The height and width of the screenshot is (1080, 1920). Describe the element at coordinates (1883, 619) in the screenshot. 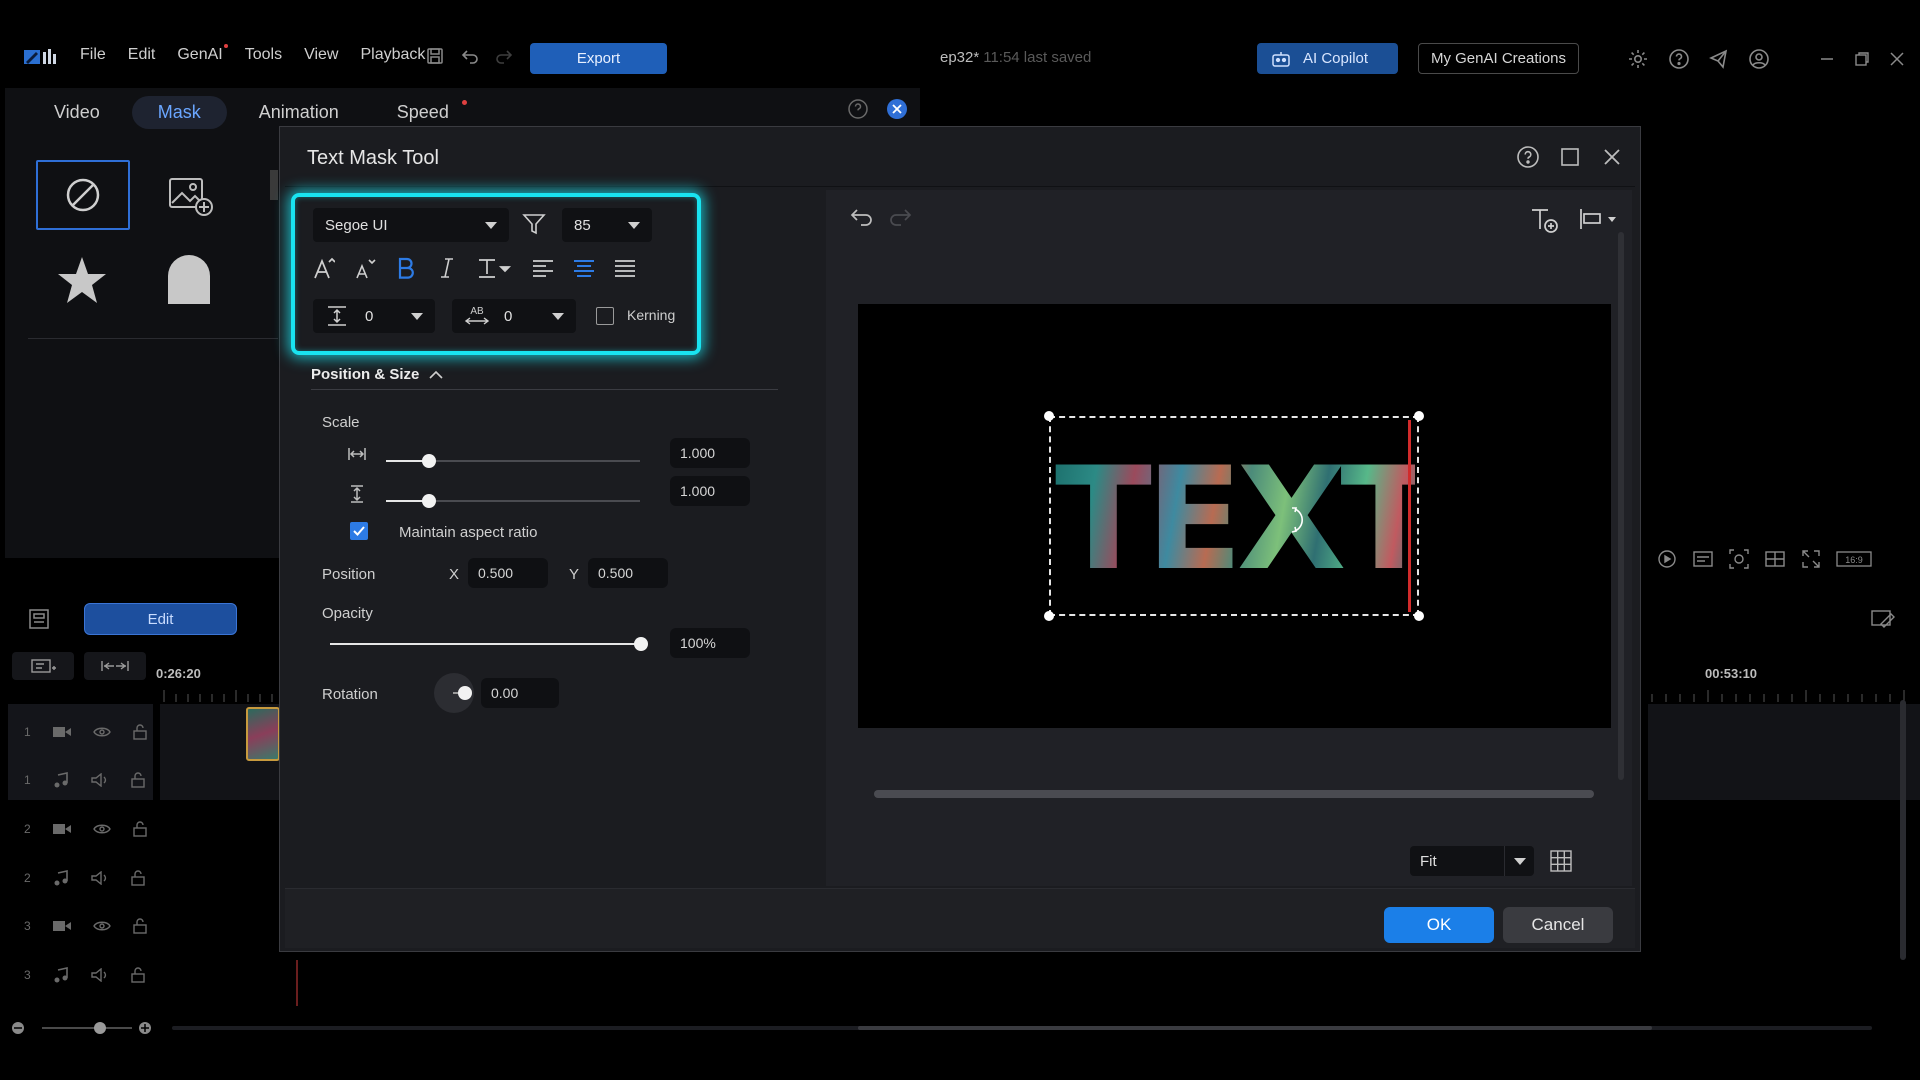

I see `preview-edit-icon` at that location.